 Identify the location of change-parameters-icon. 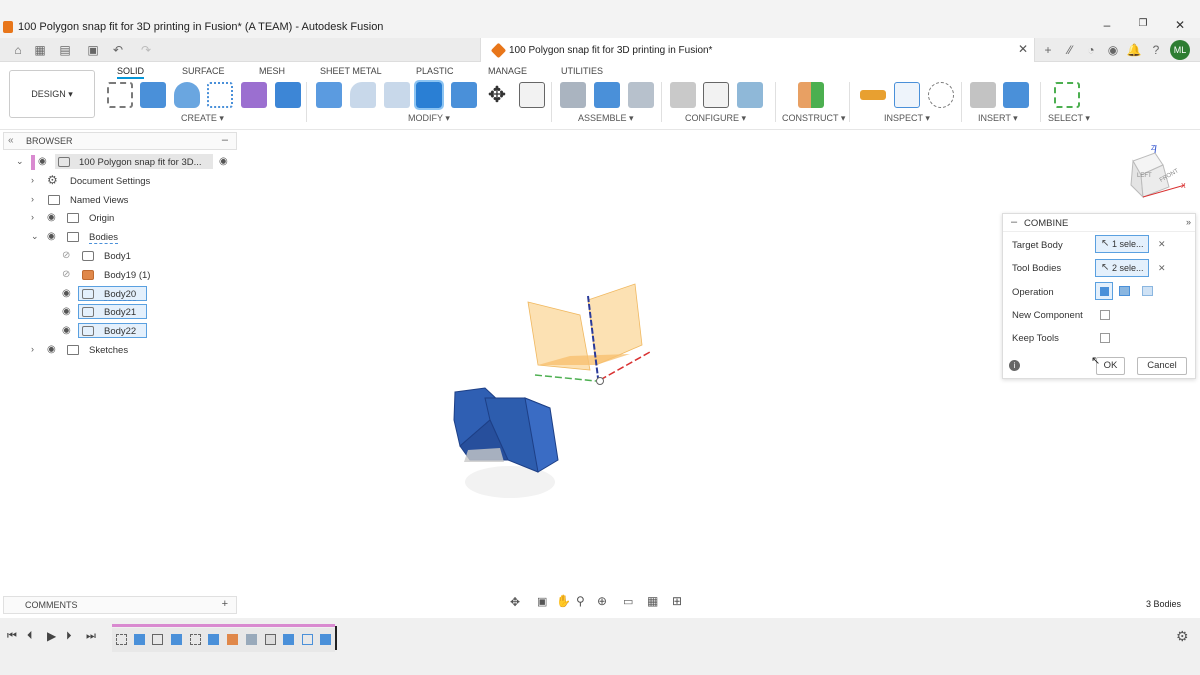
(532, 95).